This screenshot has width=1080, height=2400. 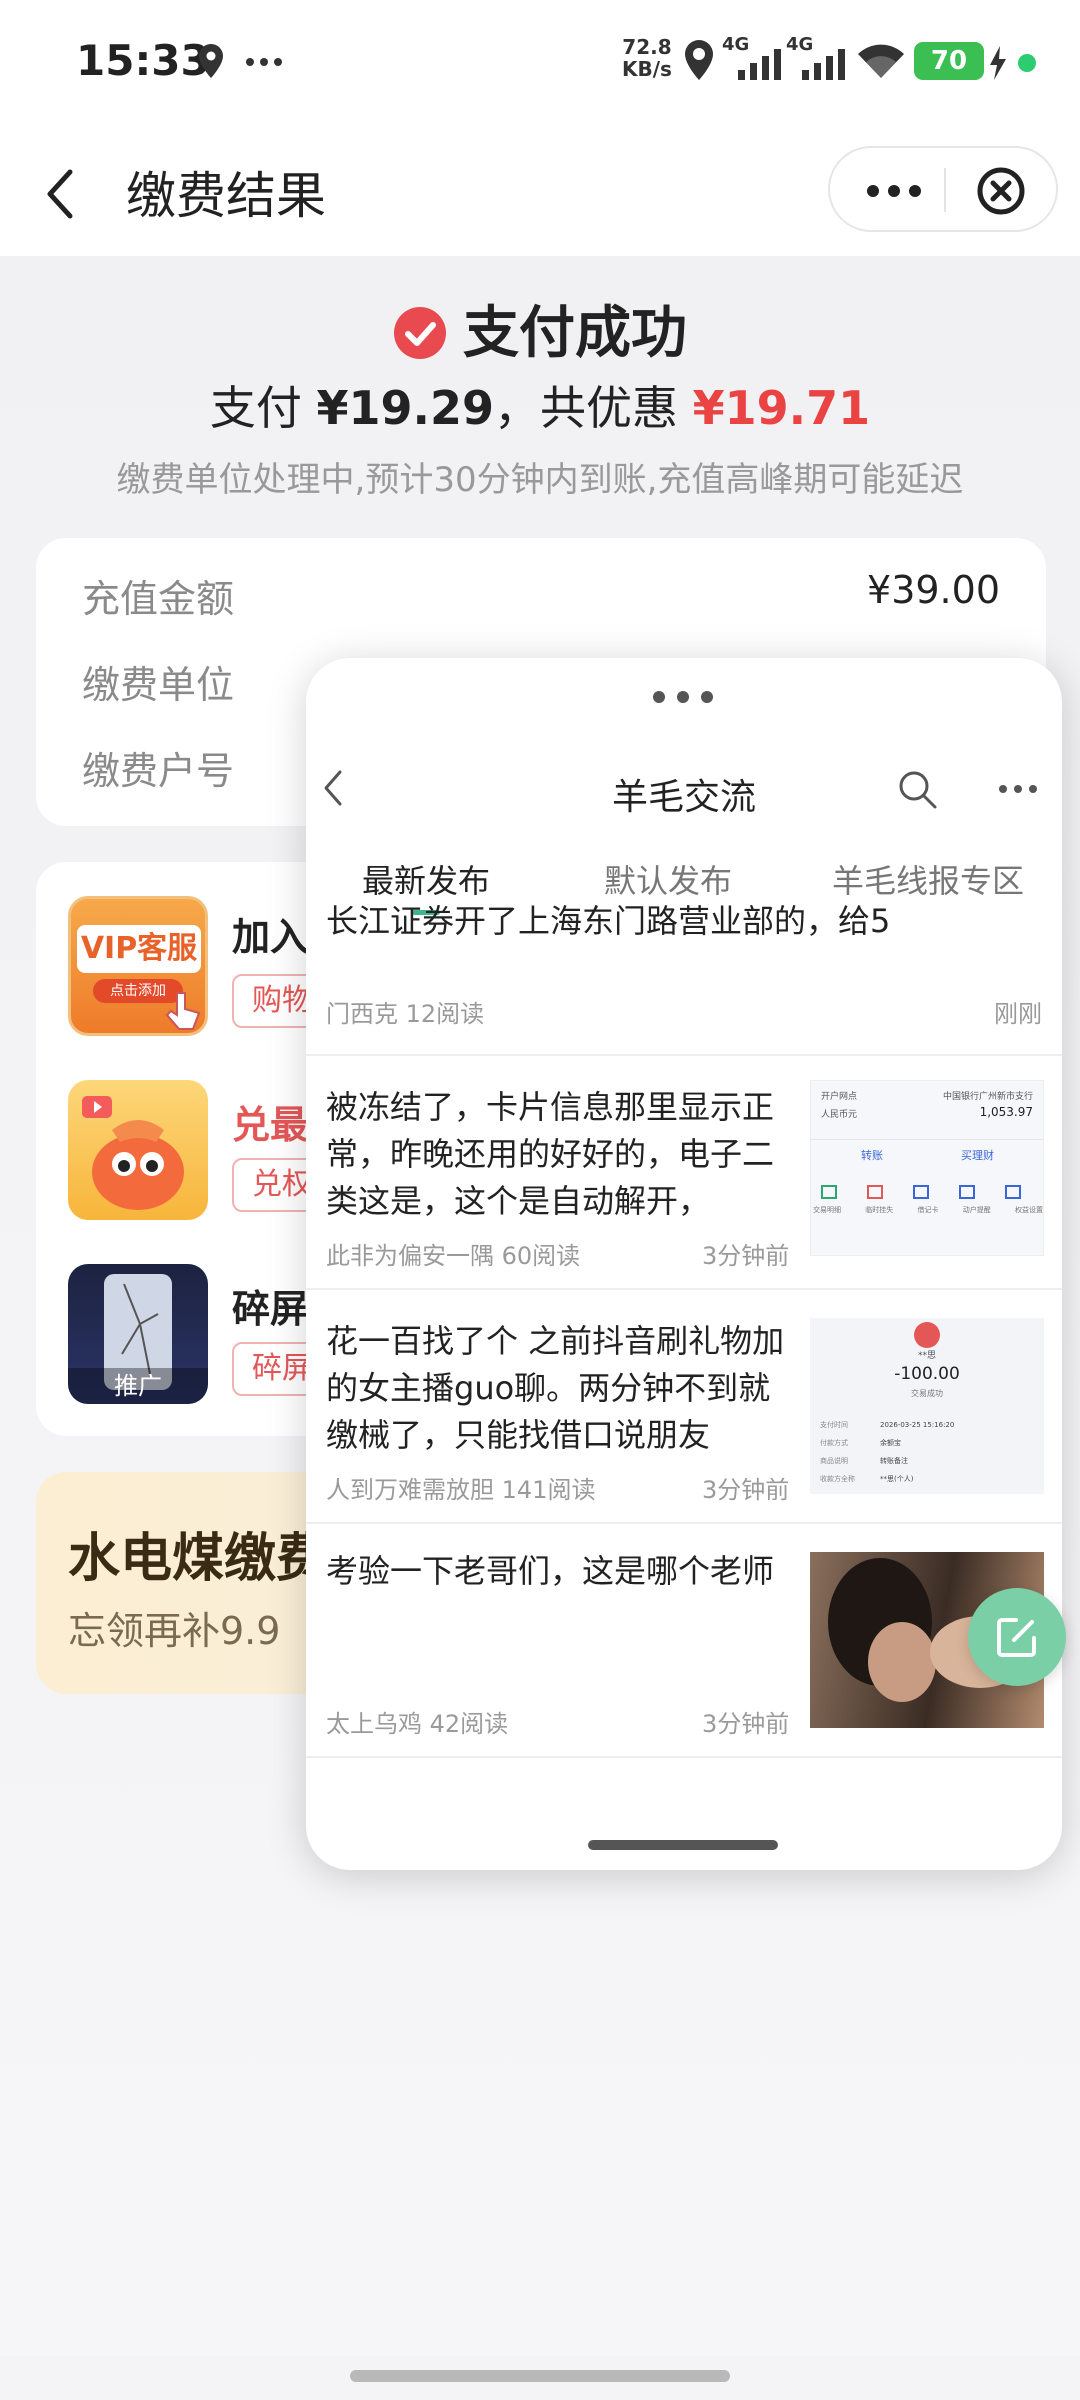 I want to click on discount-amount: ¥19.71, so click(x=781, y=408).